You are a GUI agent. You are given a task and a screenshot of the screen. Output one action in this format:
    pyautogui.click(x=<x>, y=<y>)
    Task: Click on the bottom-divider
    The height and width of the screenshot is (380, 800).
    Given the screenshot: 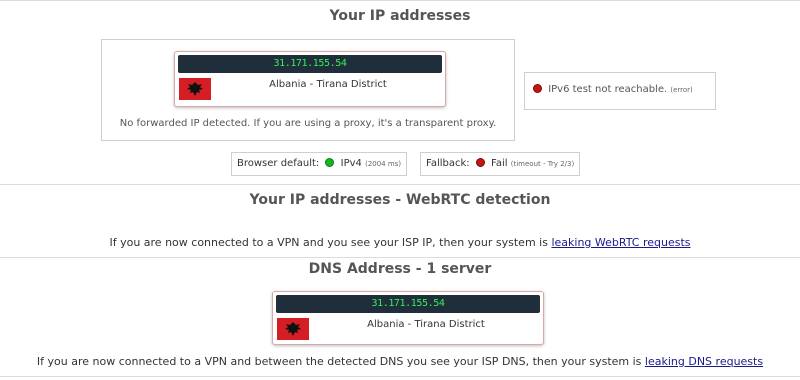 What is the action you would take?
    pyautogui.click(x=400, y=376)
    